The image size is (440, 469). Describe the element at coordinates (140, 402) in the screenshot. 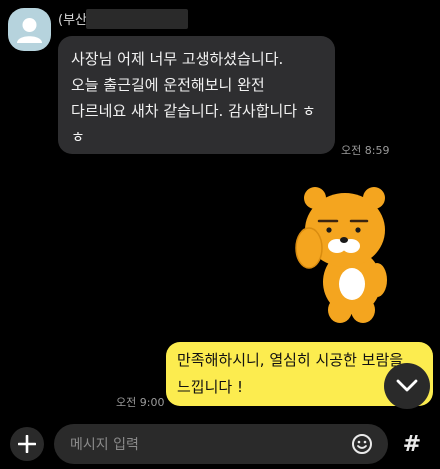

I see `outgoing-message-time: 오전 9:00` at that location.